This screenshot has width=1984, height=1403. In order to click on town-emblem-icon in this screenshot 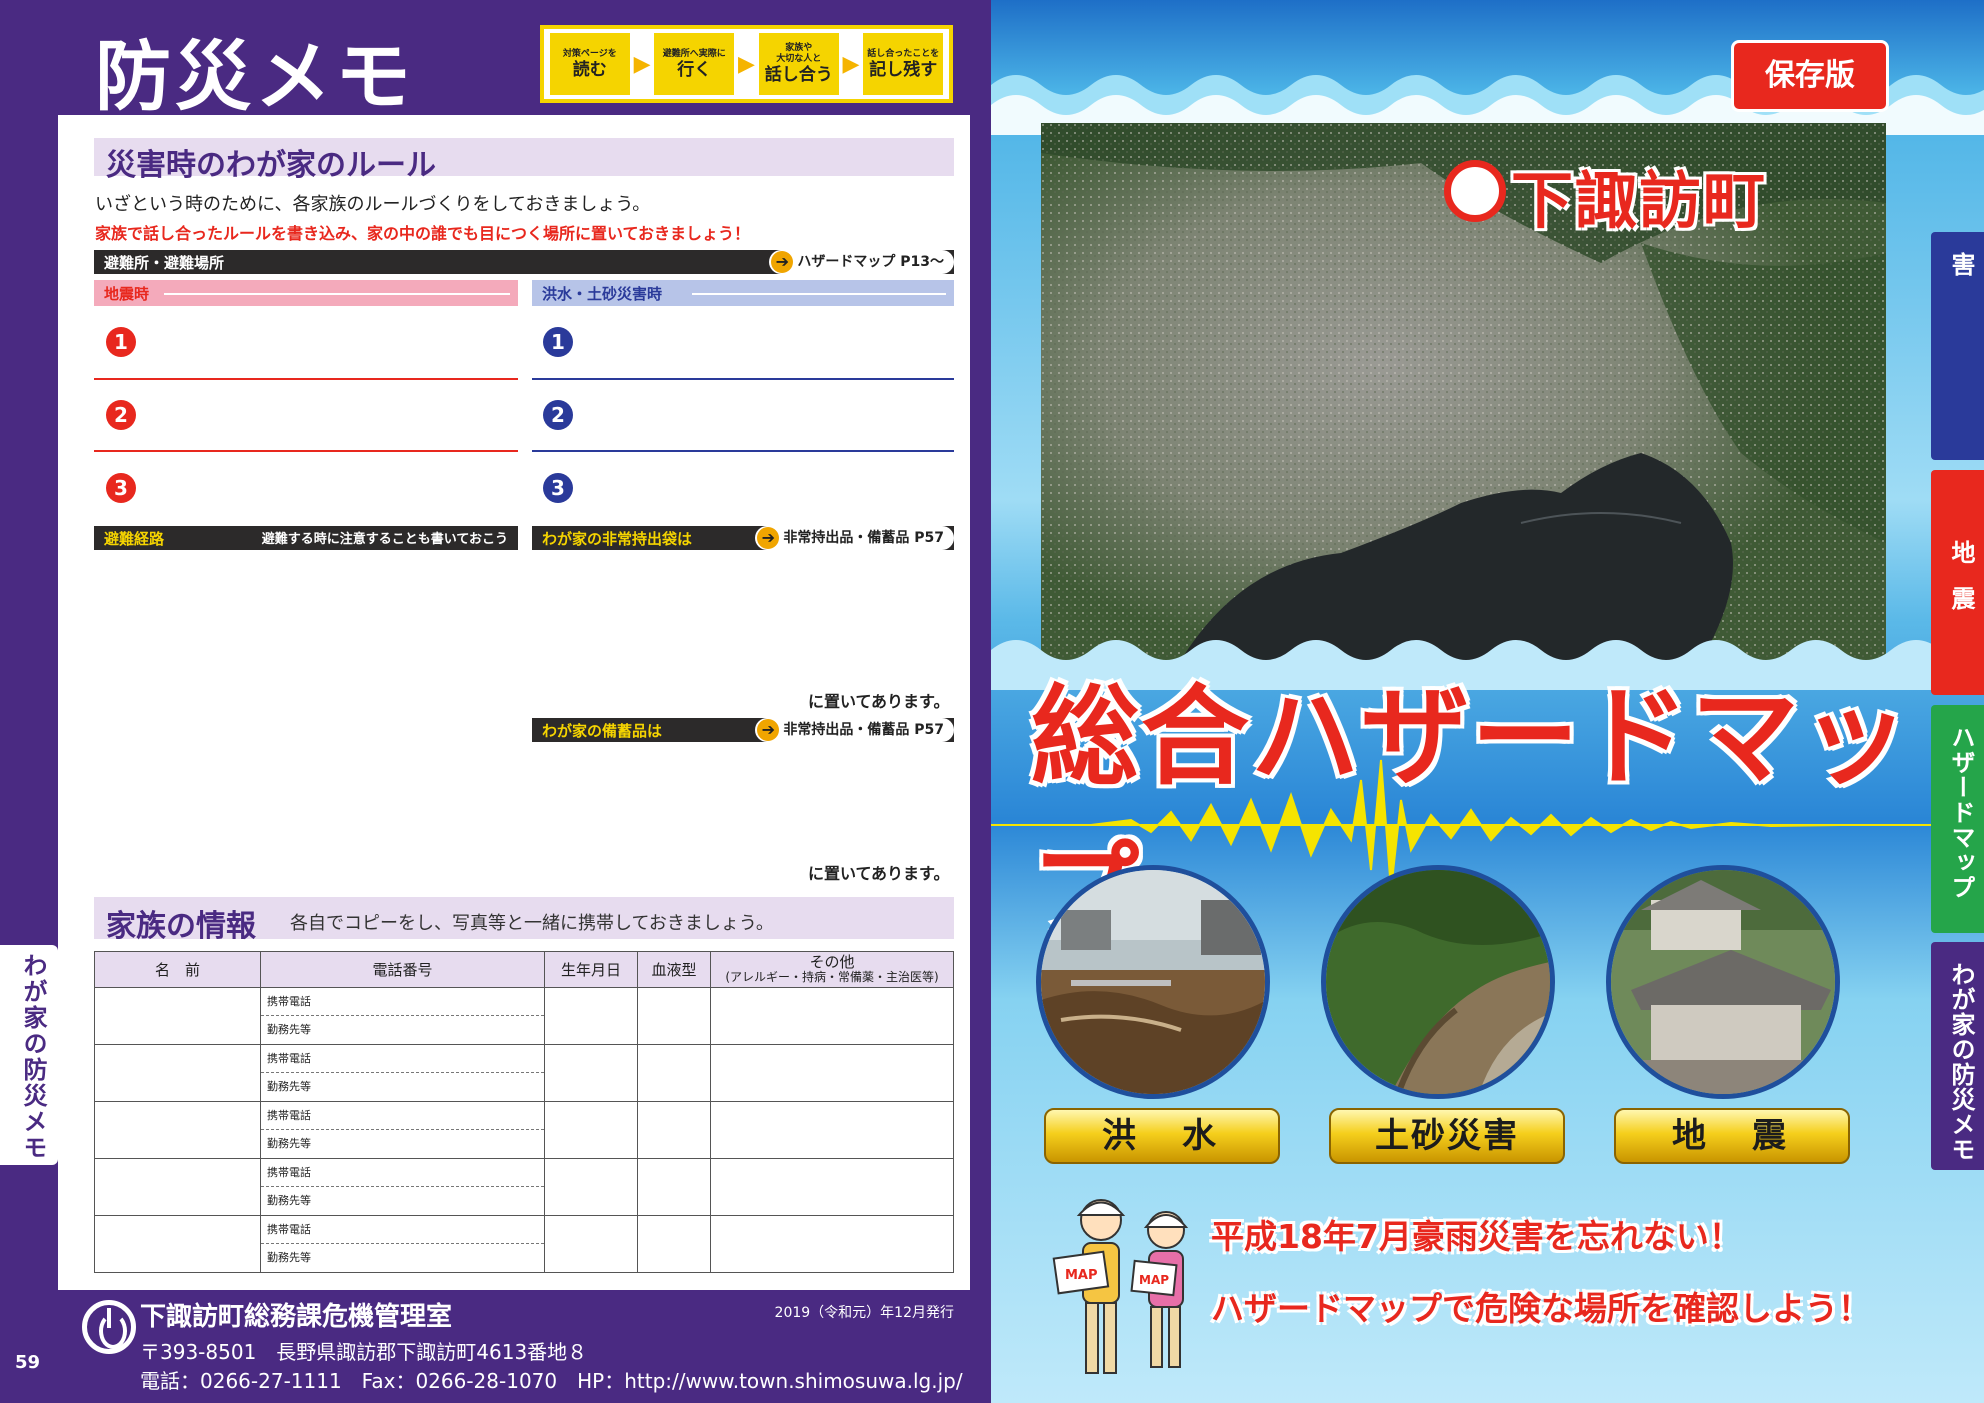, I will do `click(1475, 191)`.